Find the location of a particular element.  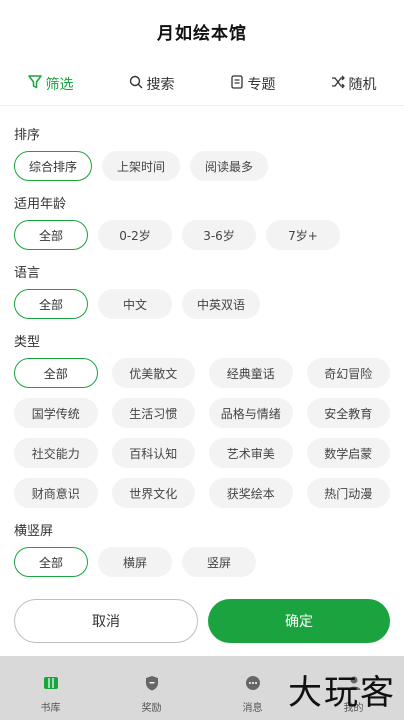

age-option-0-2: 0-2岁 is located at coordinates (135, 235).